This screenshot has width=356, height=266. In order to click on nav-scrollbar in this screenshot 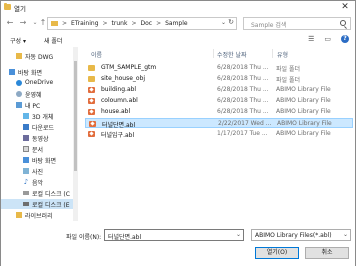, I will do `click(75, 134)`.